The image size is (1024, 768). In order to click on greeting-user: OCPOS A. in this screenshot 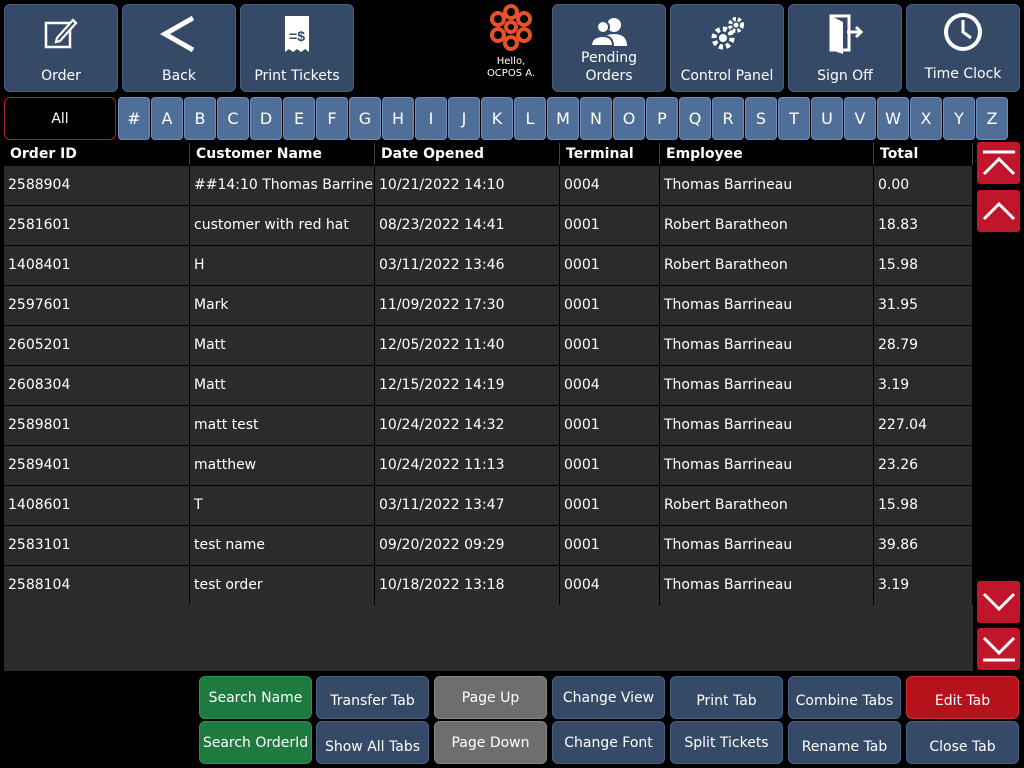, I will do `click(511, 73)`.